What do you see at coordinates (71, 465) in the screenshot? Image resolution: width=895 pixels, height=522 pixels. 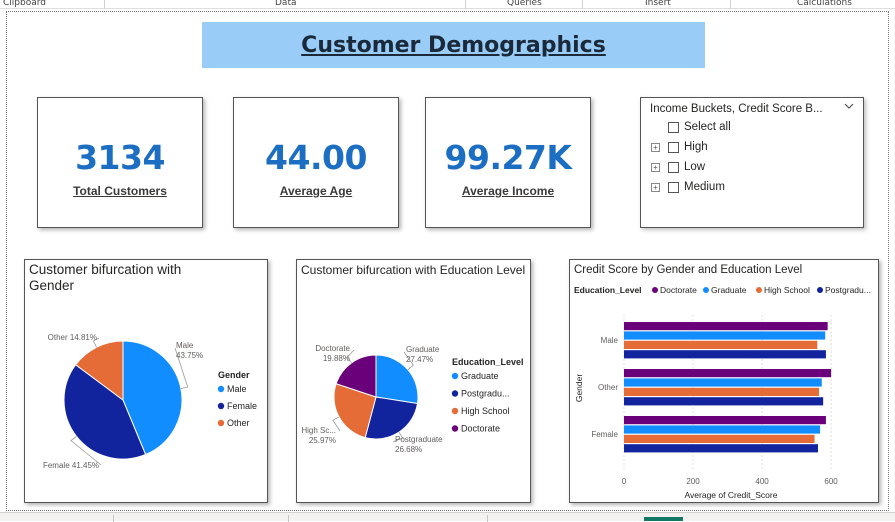 I see `slice-label: Female 41.45%` at bounding box center [71, 465].